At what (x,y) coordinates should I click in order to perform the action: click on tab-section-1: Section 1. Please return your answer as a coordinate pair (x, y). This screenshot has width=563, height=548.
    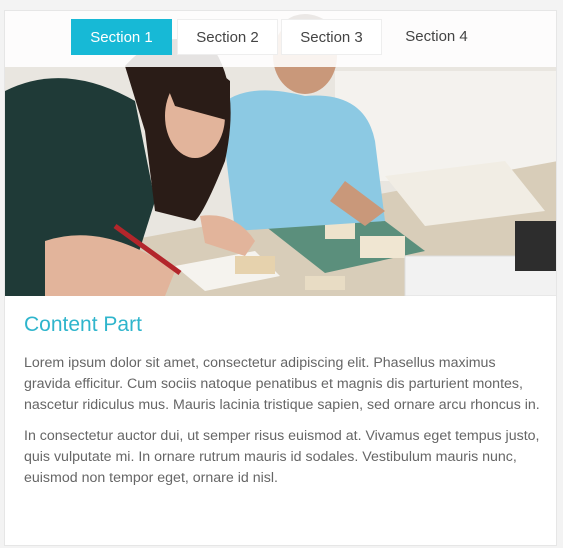
    Looking at the image, I should click on (121, 37).